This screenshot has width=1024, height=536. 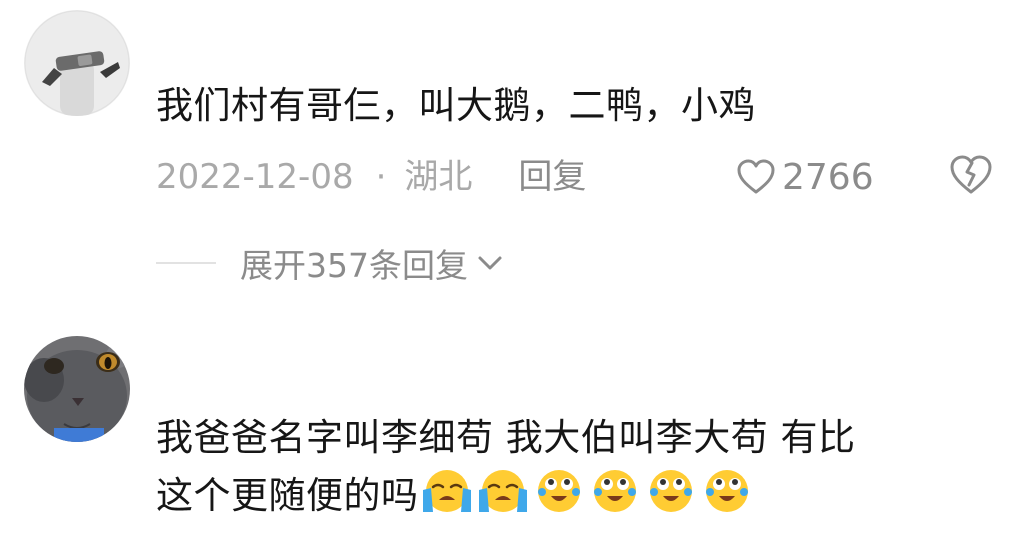 I want to click on heart-outline-icon, so click(x=756, y=176).